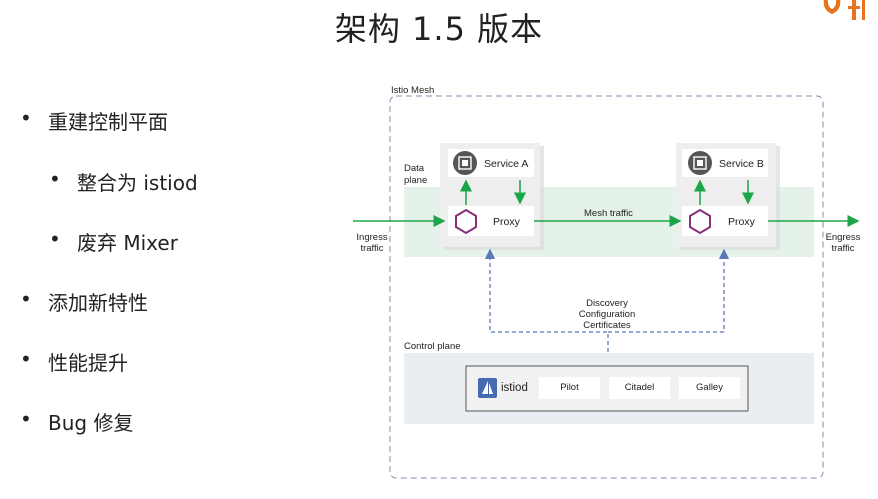 The image size is (878, 499). I want to click on galley-label: Galley, so click(709, 387).